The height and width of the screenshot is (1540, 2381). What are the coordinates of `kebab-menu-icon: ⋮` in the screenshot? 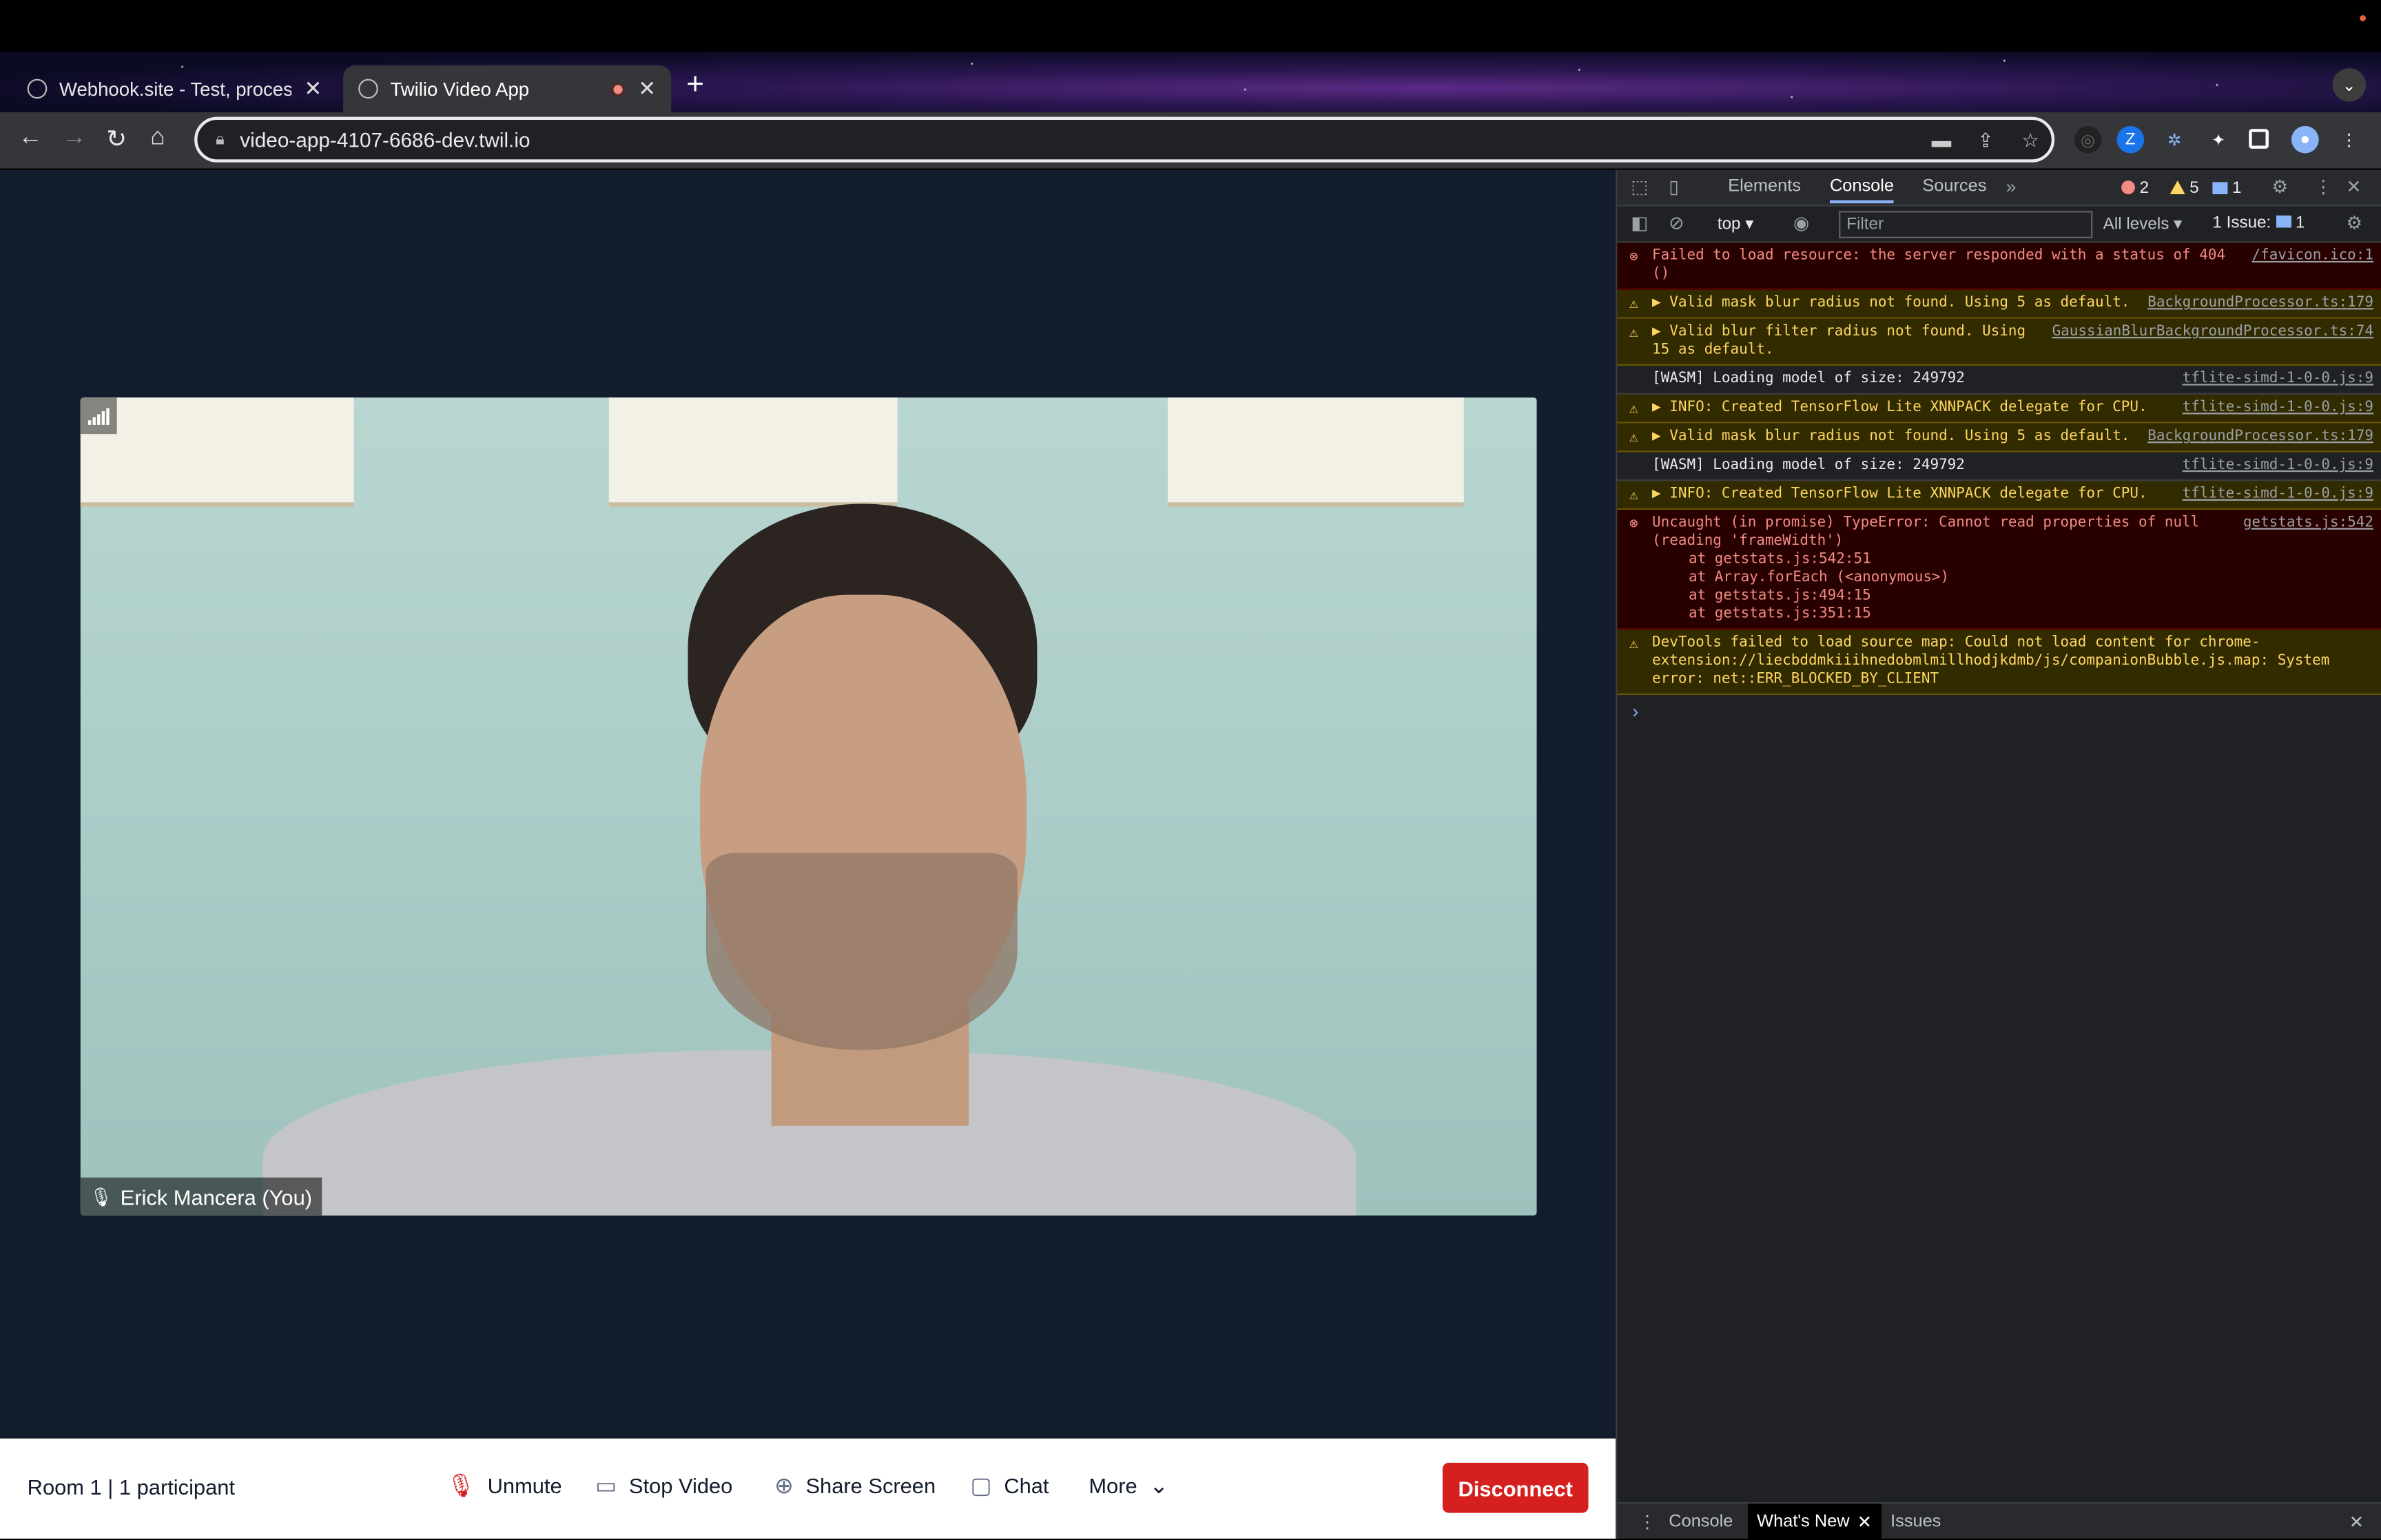 It's located at (2350, 140).